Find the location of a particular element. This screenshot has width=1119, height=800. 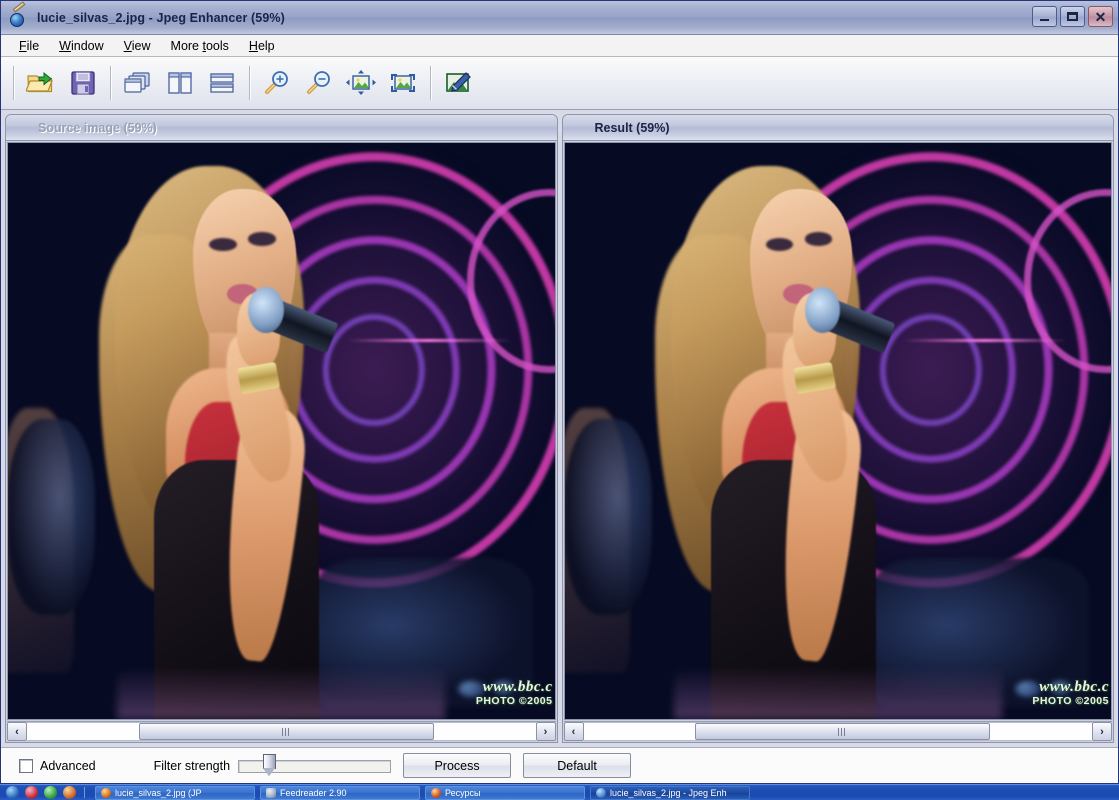

enhance-button is located at coordinates (458, 83).